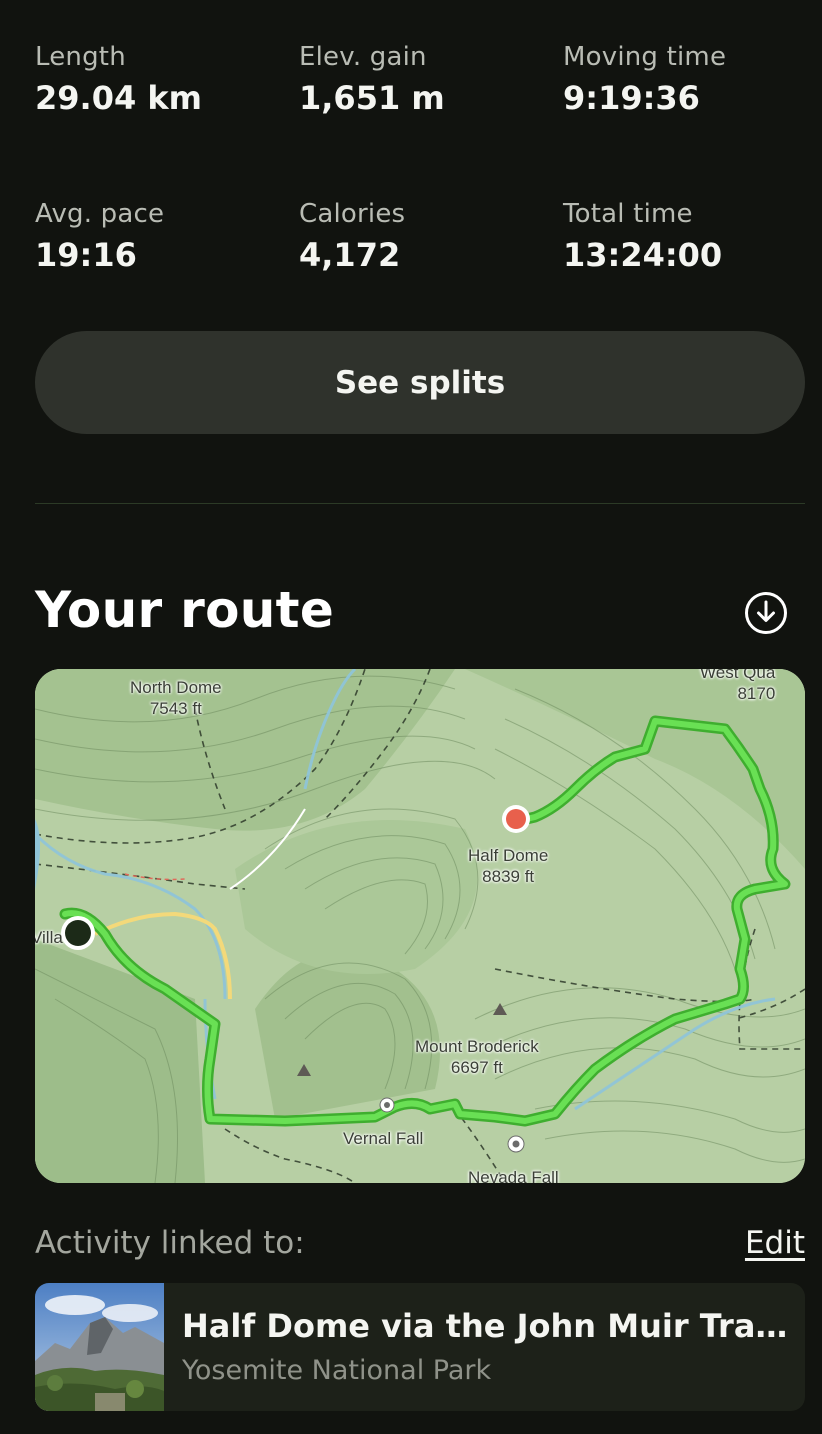 The width and height of the screenshot is (822, 1434). I want to click on map-label-name: Half Dome, so click(508, 855).